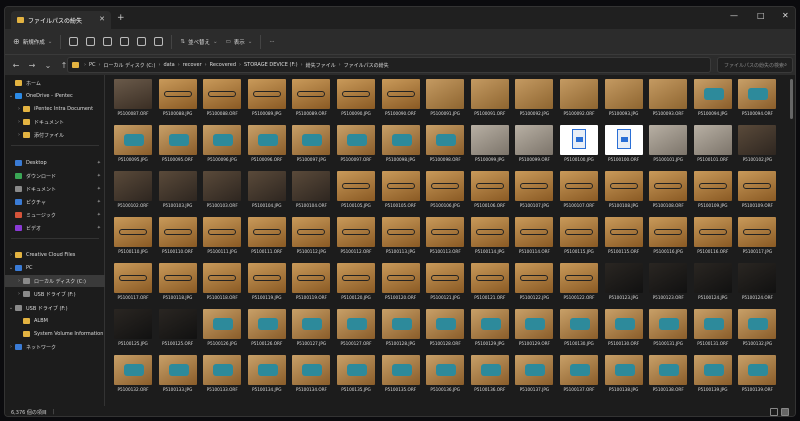  Describe the element at coordinates (222, 194) in the screenshot. I see `file-item: P5100103.ORF` at that location.